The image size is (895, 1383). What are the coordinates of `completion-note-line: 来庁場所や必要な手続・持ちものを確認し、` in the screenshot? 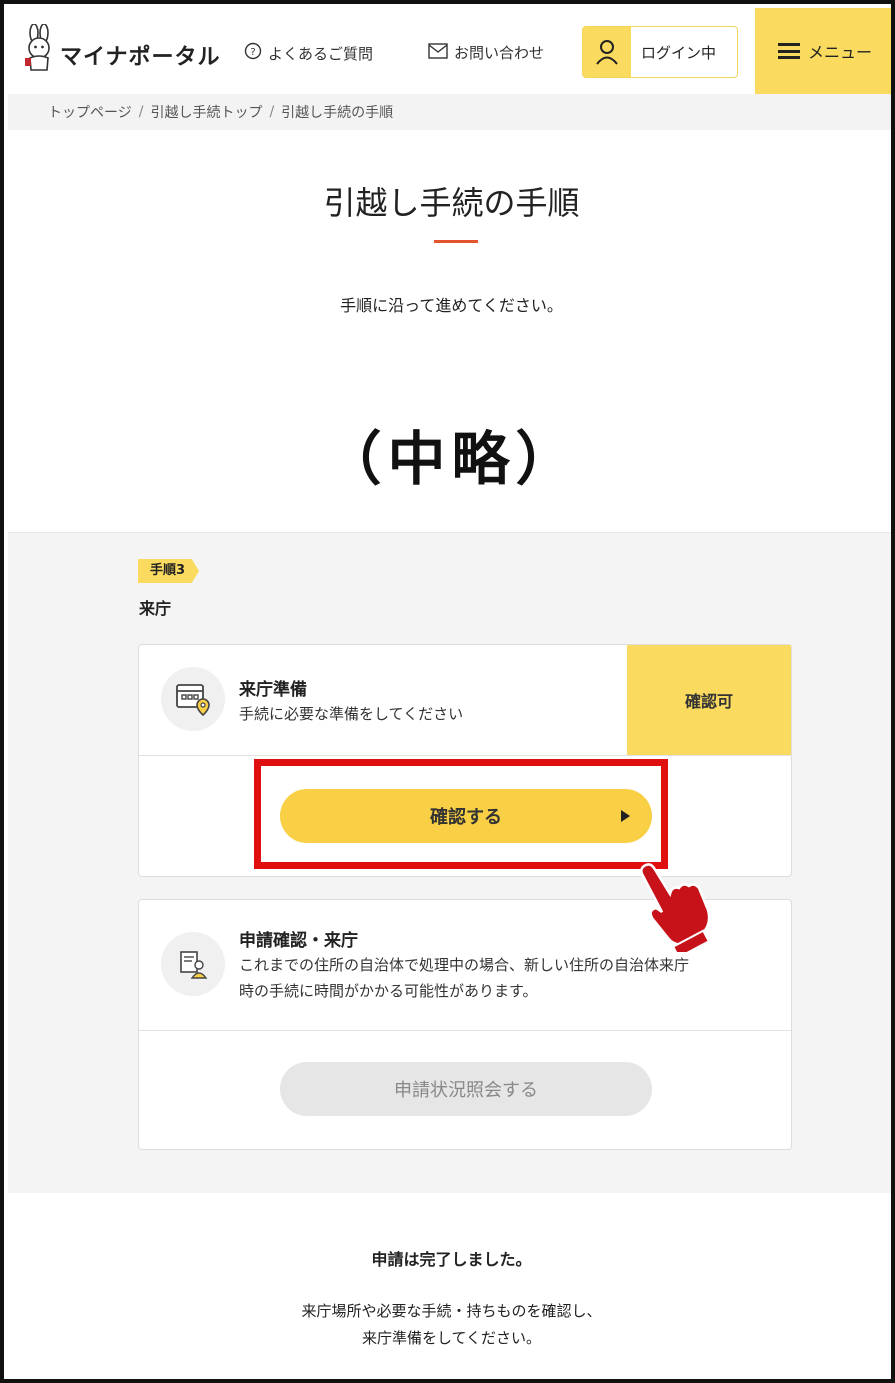 It's located at (451, 1311).